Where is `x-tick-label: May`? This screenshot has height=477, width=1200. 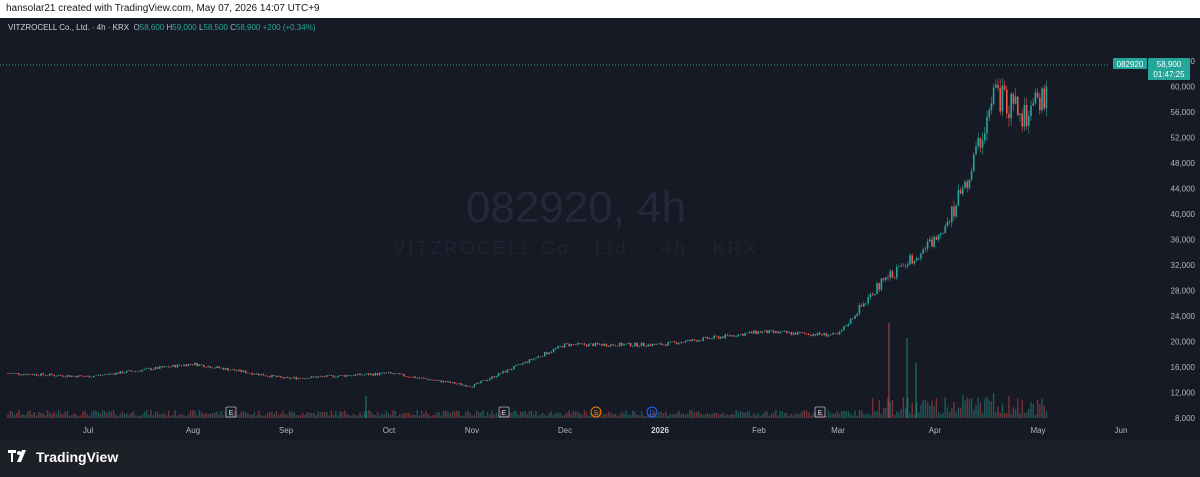
x-tick-label: May is located at coordinates (1037, 430).